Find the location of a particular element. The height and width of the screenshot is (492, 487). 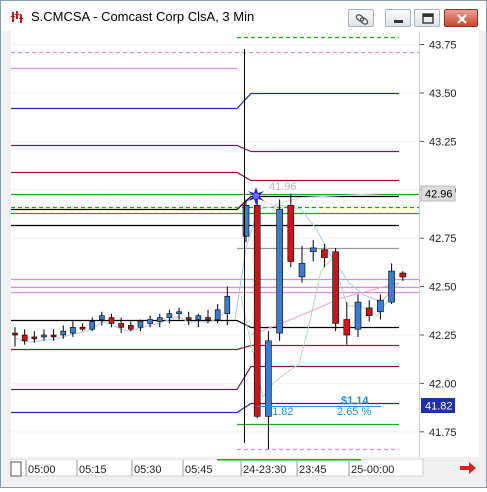

link-button is located at coordinates (361, 18).